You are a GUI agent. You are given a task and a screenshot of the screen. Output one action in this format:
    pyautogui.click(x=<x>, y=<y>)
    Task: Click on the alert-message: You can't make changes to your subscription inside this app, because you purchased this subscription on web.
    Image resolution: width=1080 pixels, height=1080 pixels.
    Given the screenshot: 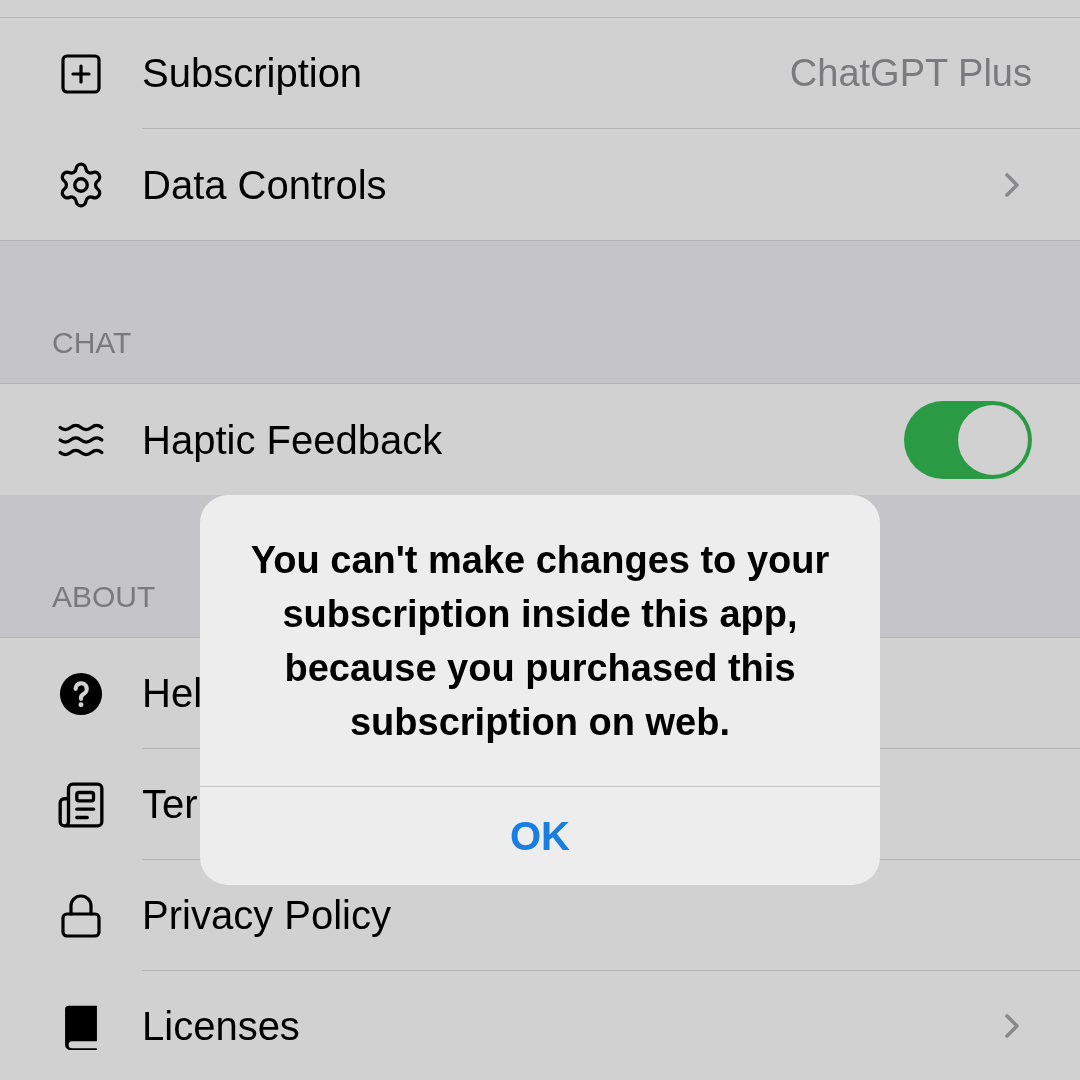 What is the action you would take?
    pyautogui.click(x=540, y=641)
    